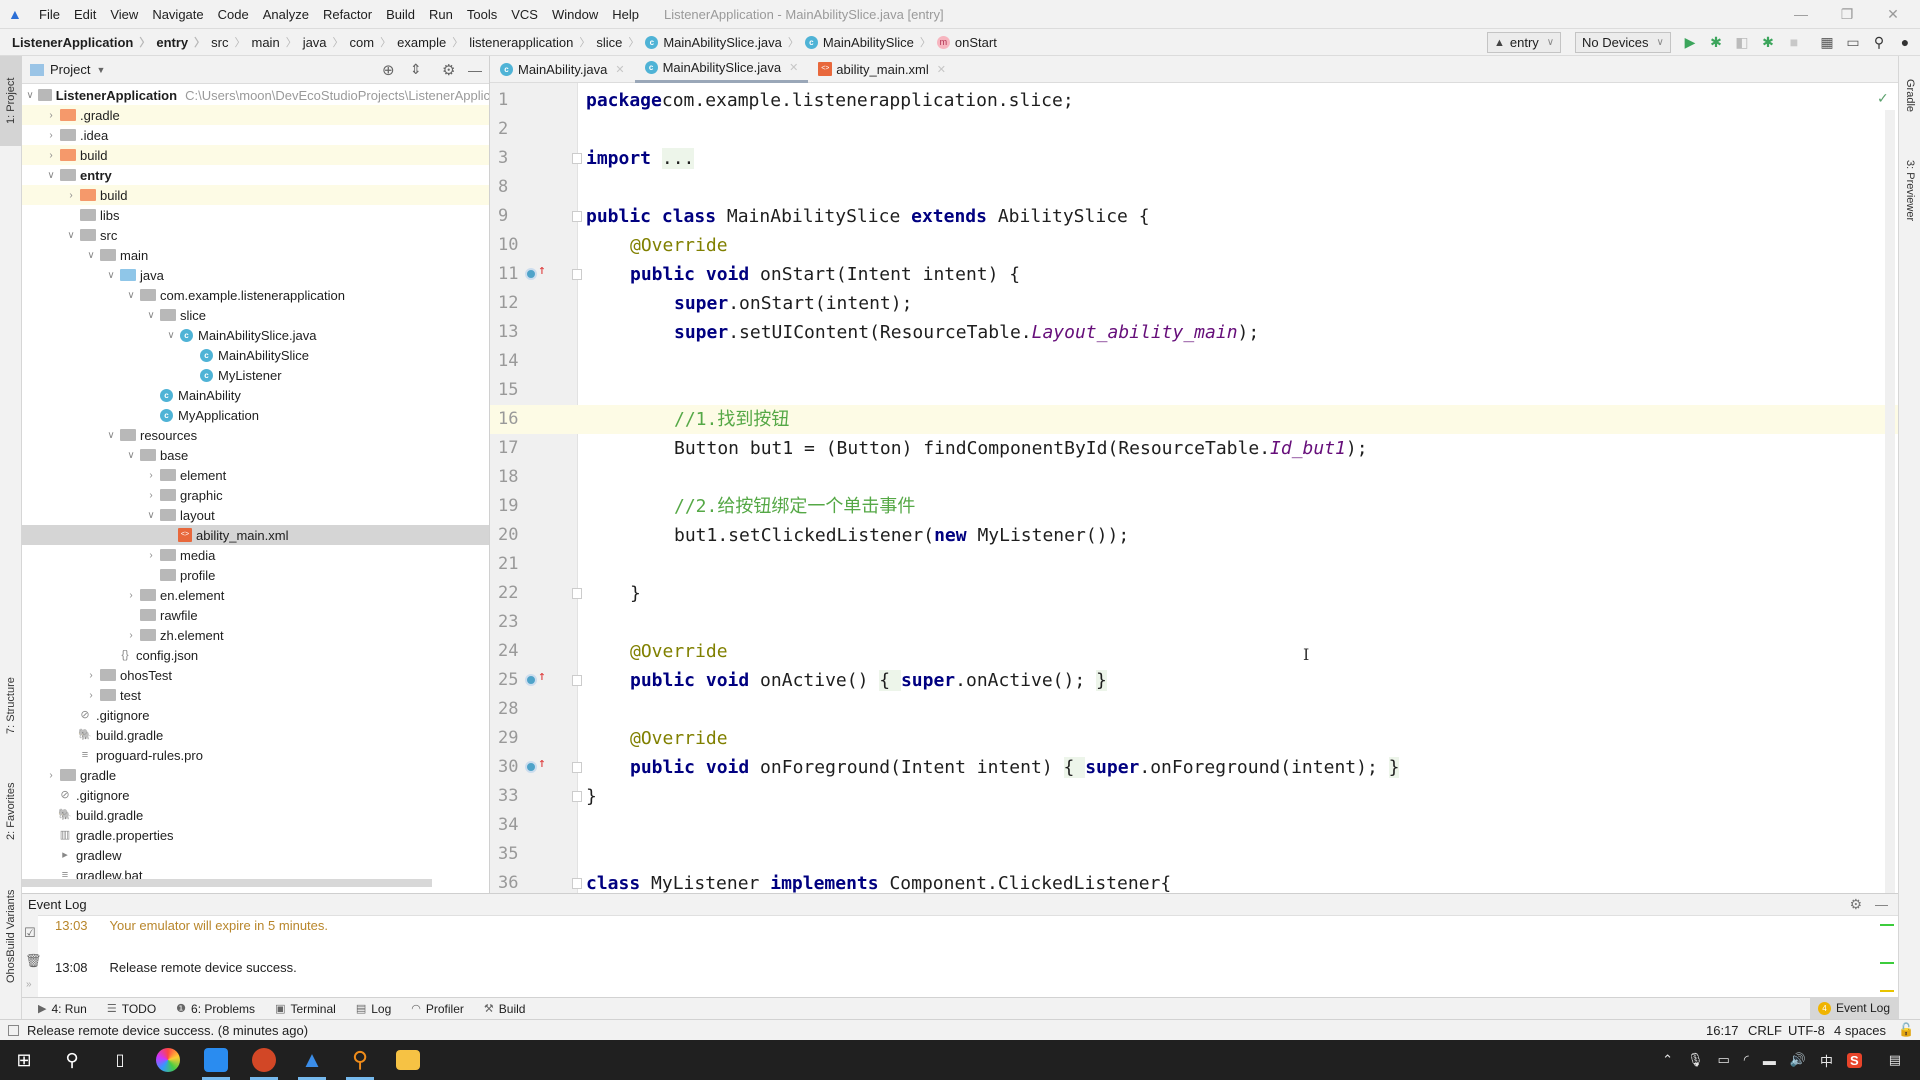 The width and height of the screenshot is (1920, 1080). Describe the element at coordinates (29, 984) in the screenshot. I see `more-icon: »` at that location.